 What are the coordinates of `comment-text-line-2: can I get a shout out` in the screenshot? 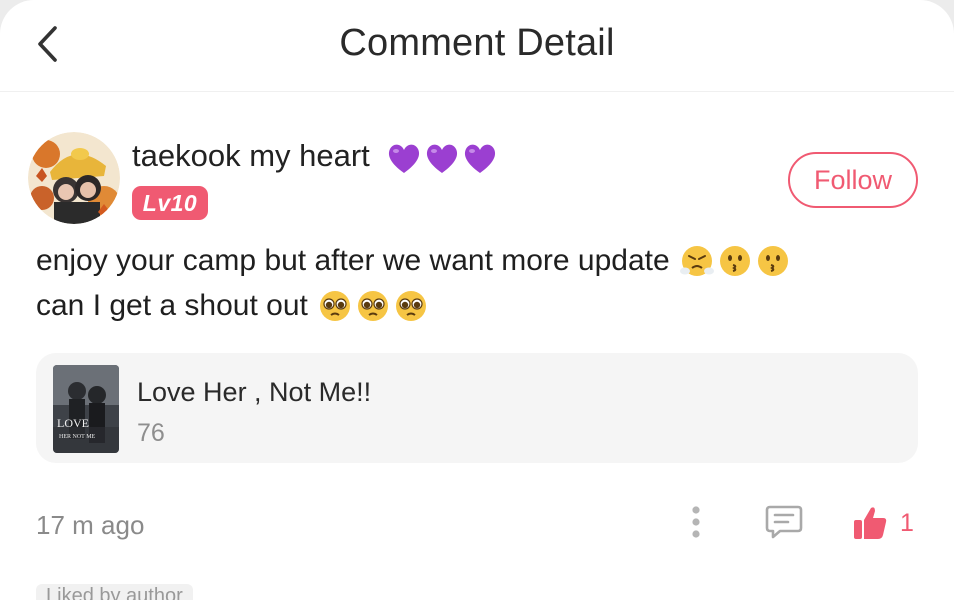 It's located at (232, 306).